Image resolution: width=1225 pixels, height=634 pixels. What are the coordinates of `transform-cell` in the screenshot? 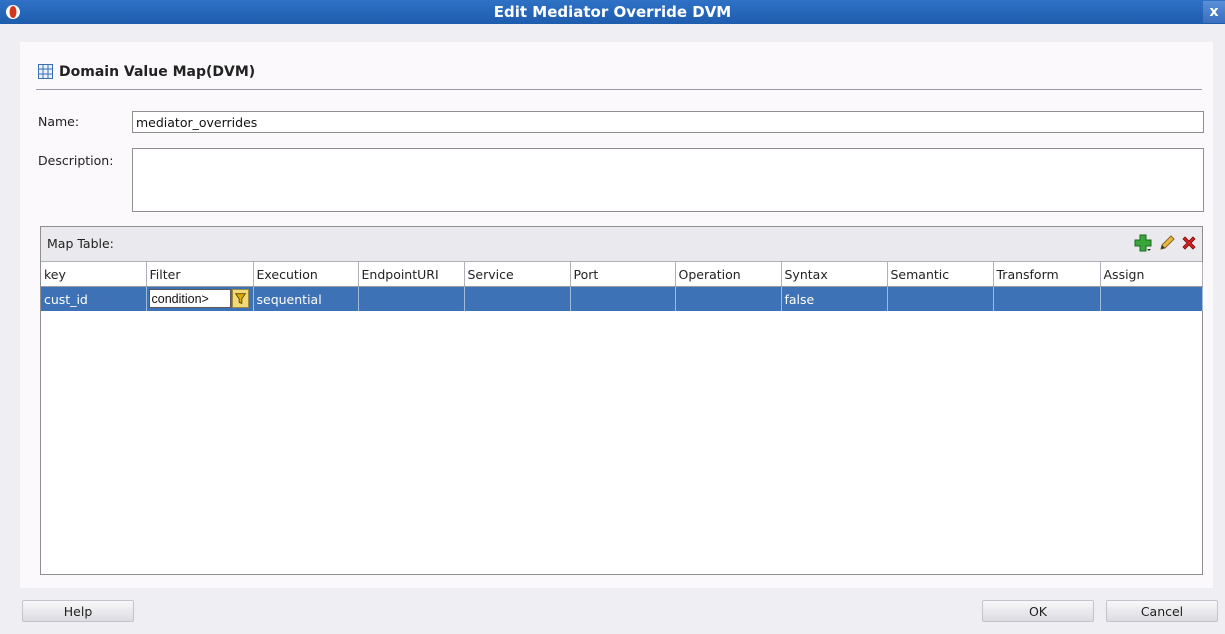 It's located at (1047, 298).